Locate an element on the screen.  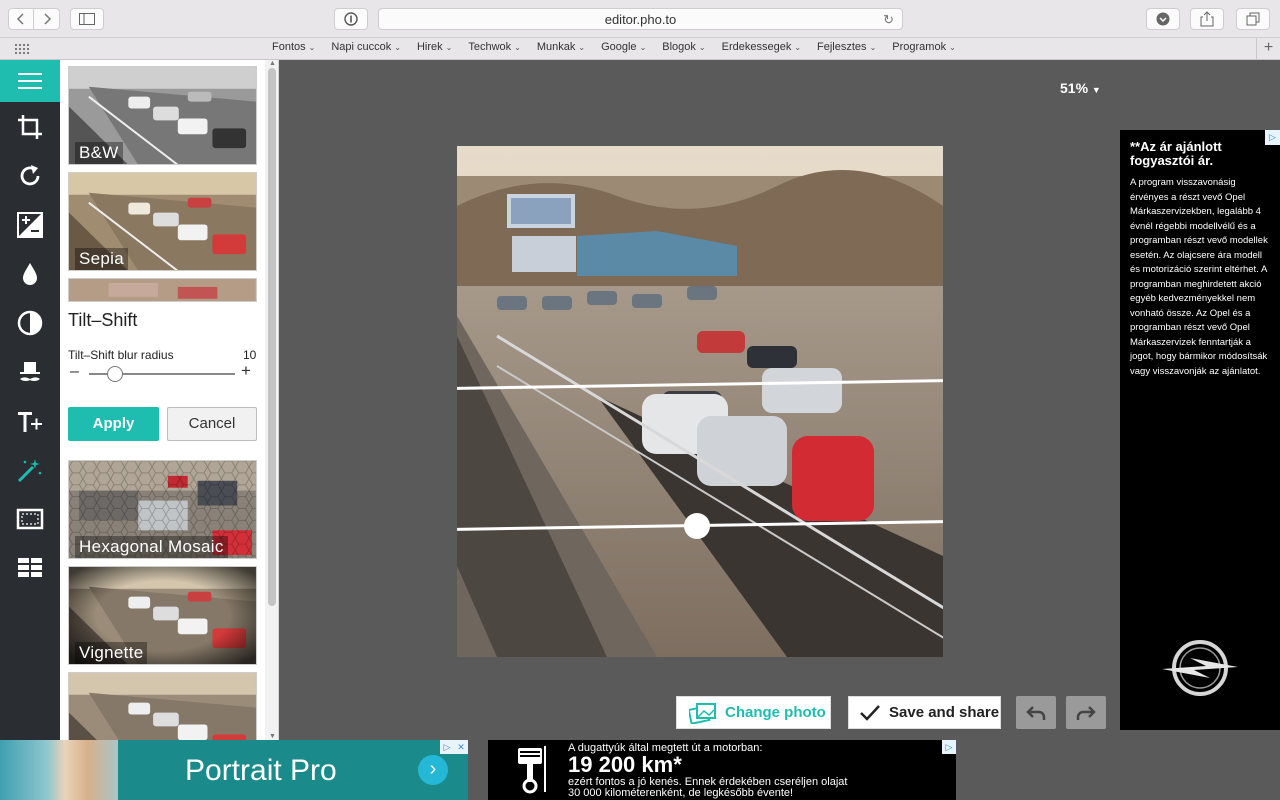
rail-crop is located at coordinates (30, 126).